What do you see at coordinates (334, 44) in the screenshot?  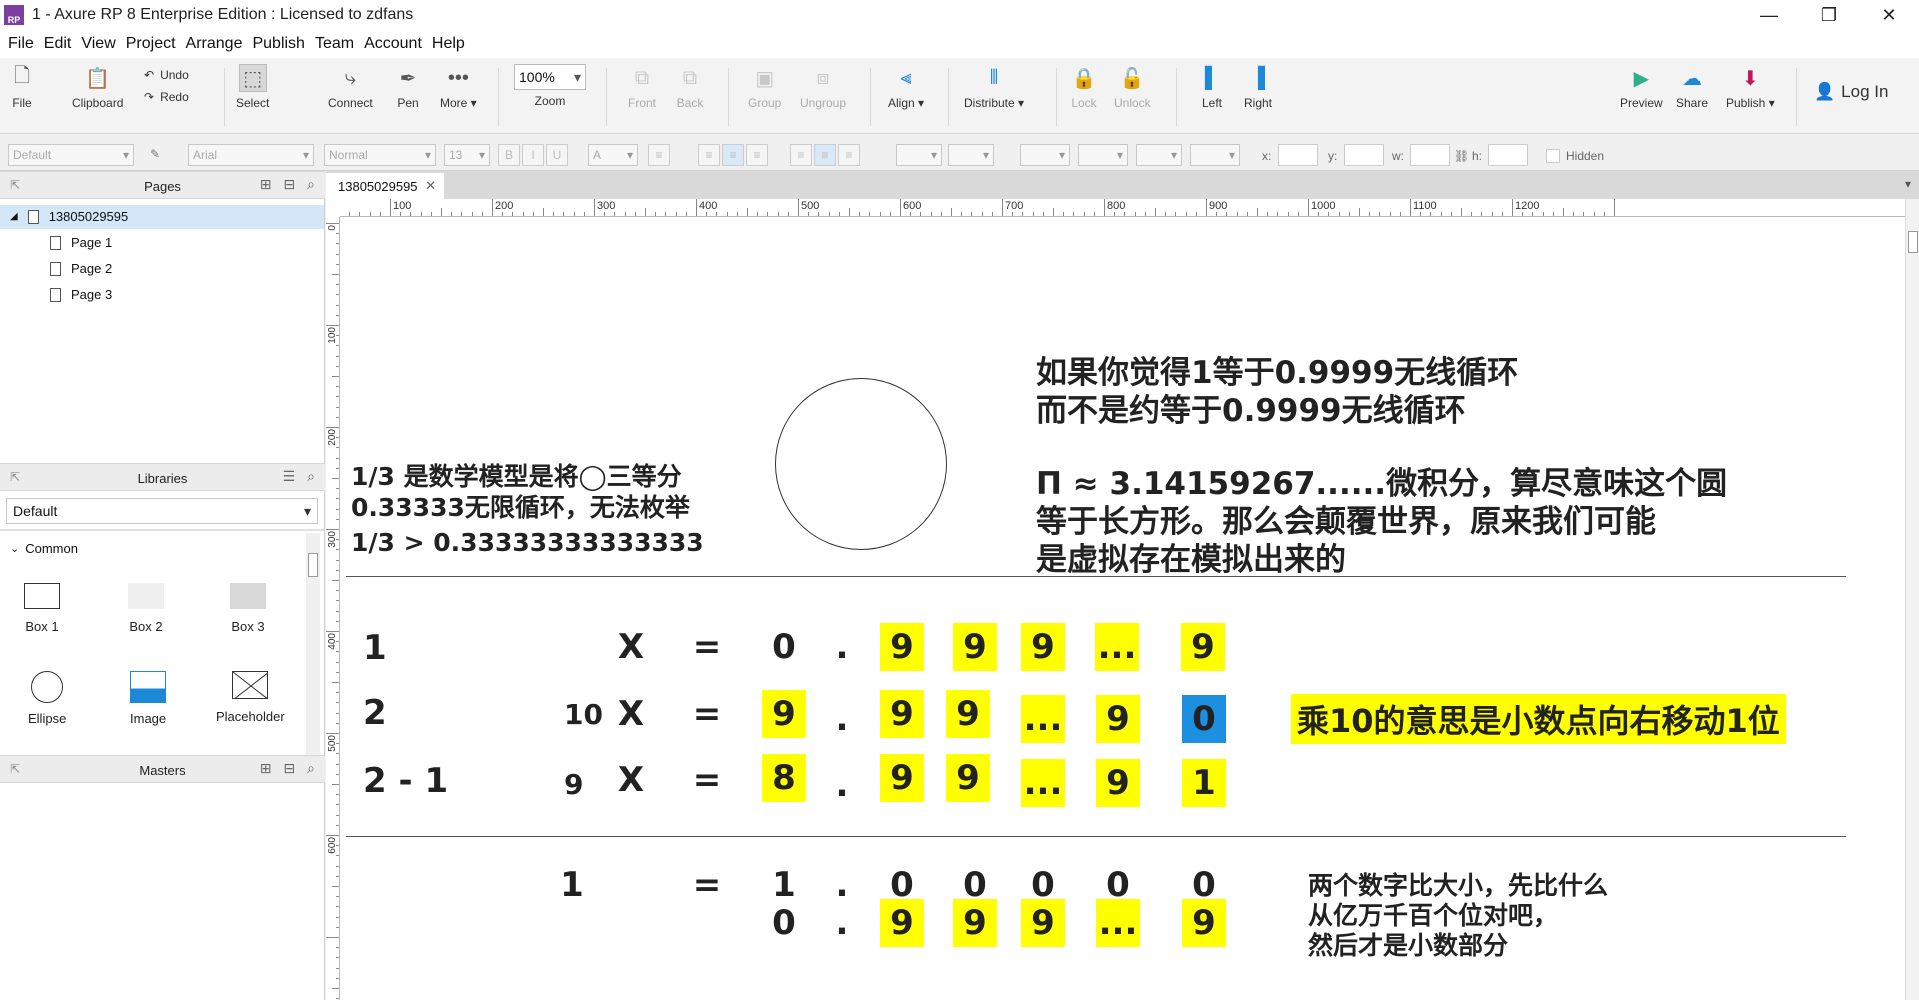 I see `menu-team: Team` at bounding box center [334, 44].